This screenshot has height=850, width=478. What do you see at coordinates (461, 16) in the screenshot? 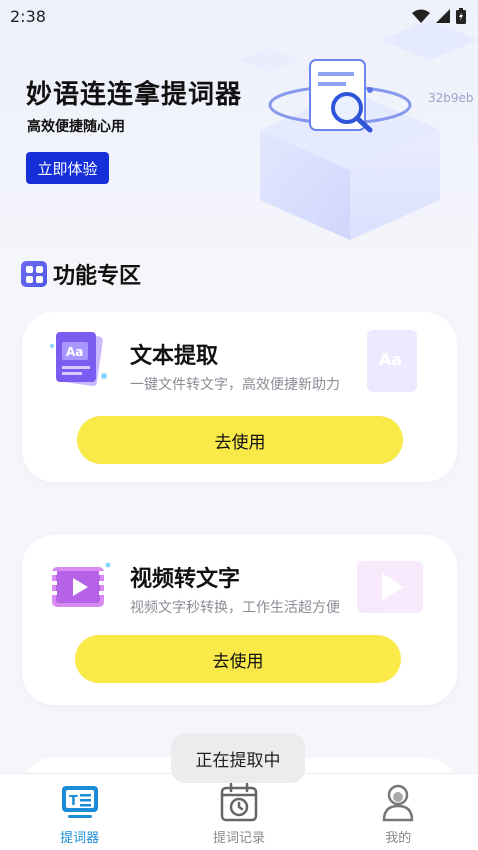
I see `battery-icon` at bounding box center [461, 16].